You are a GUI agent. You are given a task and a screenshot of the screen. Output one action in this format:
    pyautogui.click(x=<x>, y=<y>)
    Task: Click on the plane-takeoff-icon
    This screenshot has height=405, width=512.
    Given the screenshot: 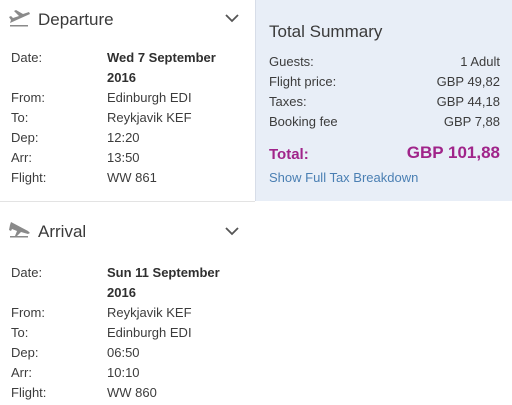 What is the action you would take?
    pyautogui.click(x=19, y=18)
    